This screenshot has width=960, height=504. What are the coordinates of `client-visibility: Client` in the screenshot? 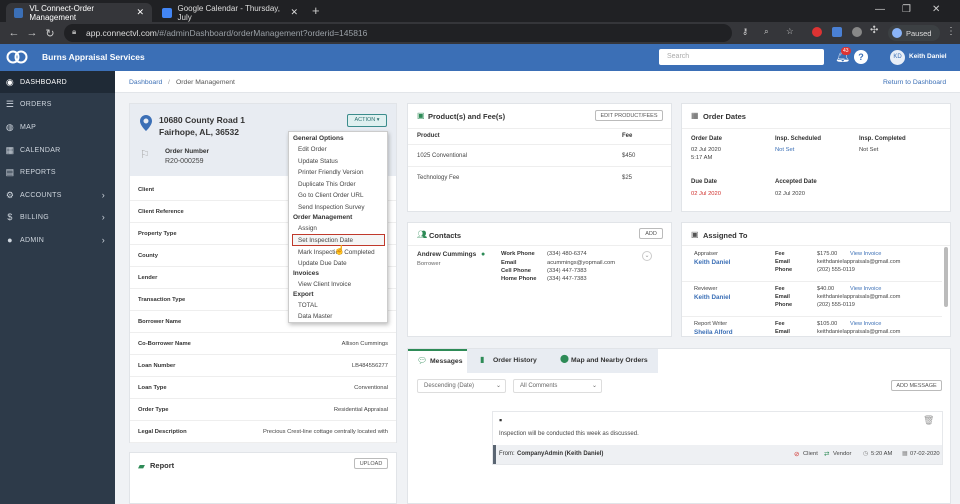 It's located at (810, 454).